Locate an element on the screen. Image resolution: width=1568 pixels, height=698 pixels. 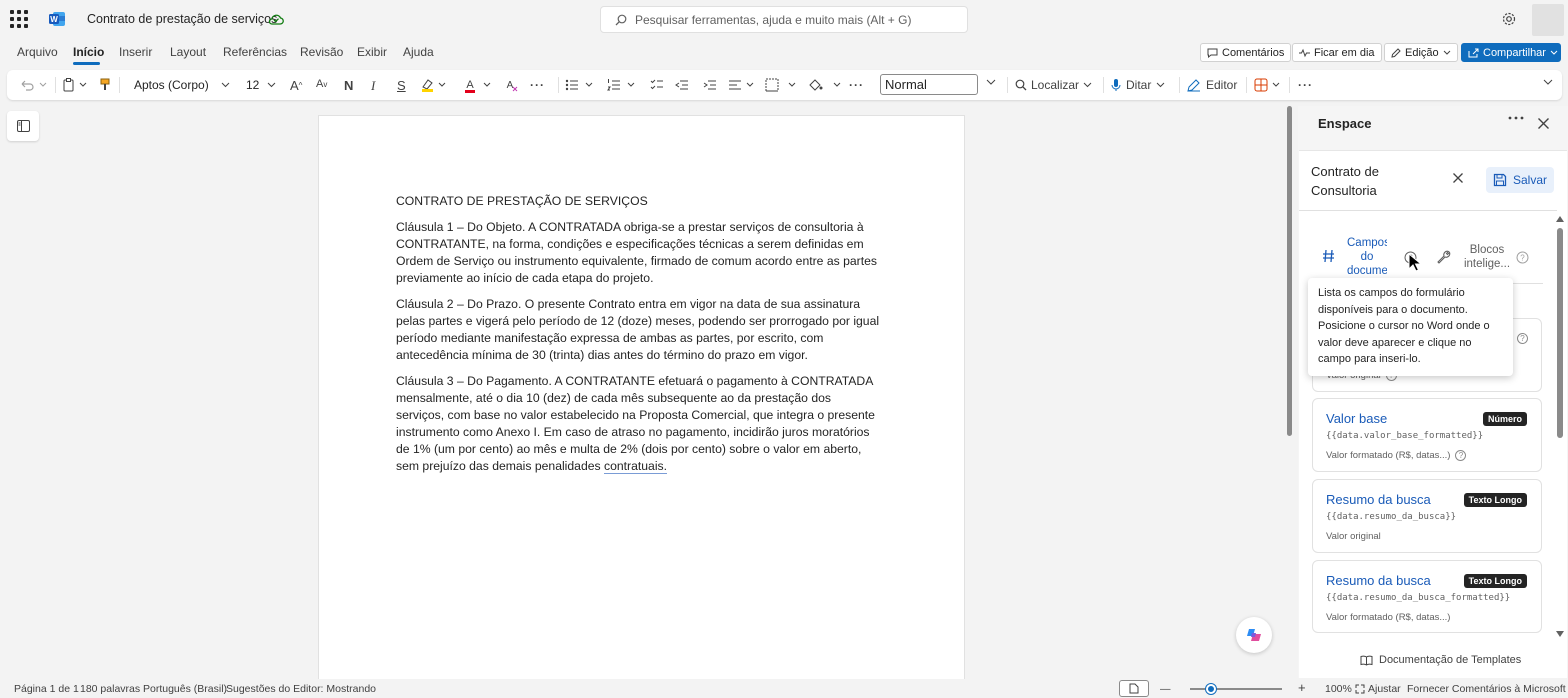
scroll-up-icon is located at coordinates (1560, 219).